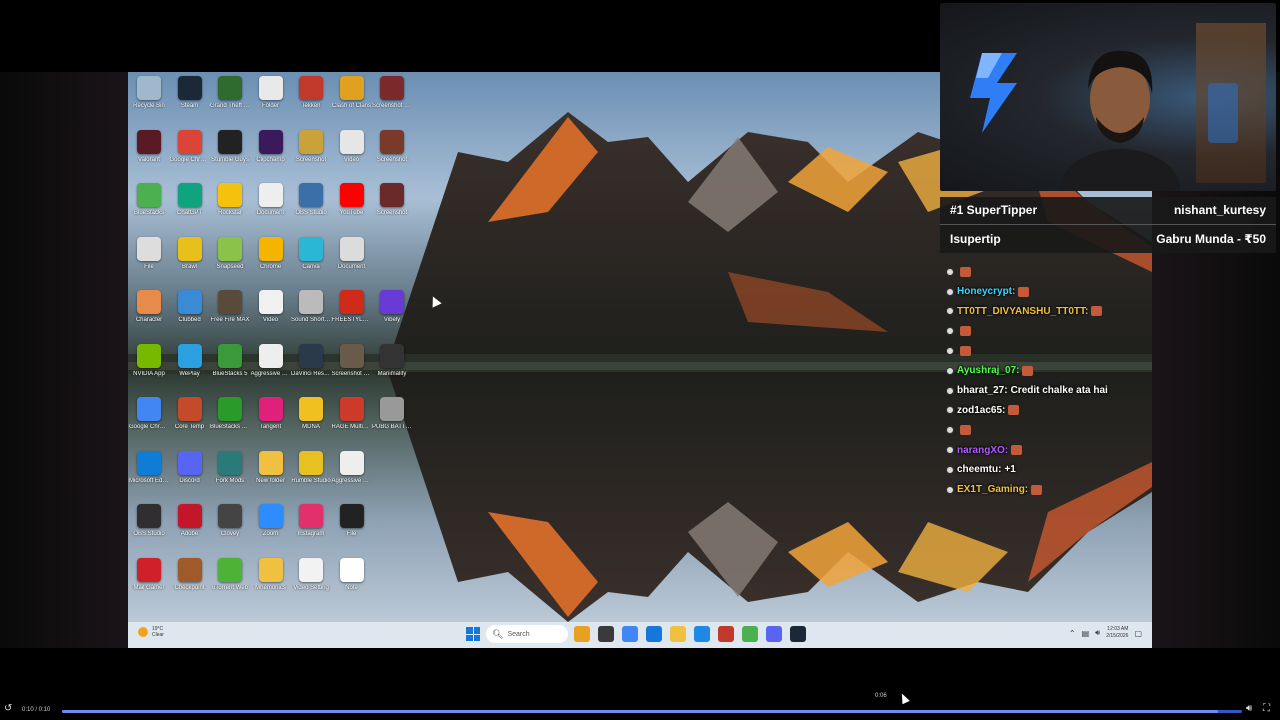  I want to click on desktop-icon: Note, so click(352, 582).